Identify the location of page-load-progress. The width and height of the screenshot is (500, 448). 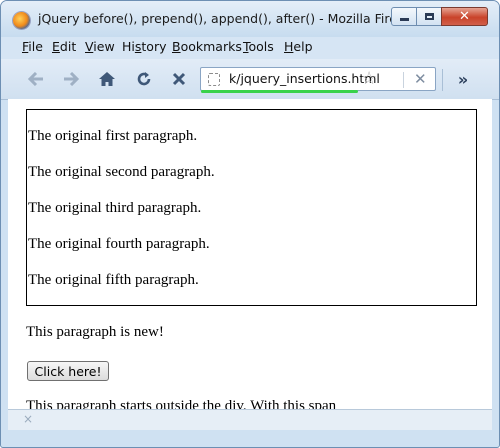
(279, 91).